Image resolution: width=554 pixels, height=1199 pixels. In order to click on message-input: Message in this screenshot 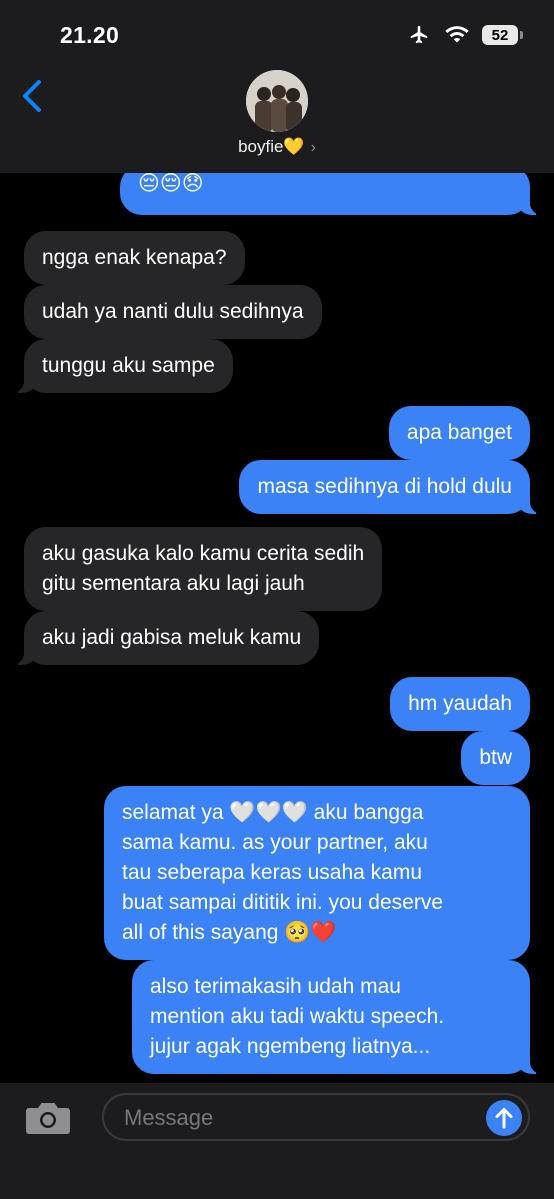, I will do `click(316, 1117)`.